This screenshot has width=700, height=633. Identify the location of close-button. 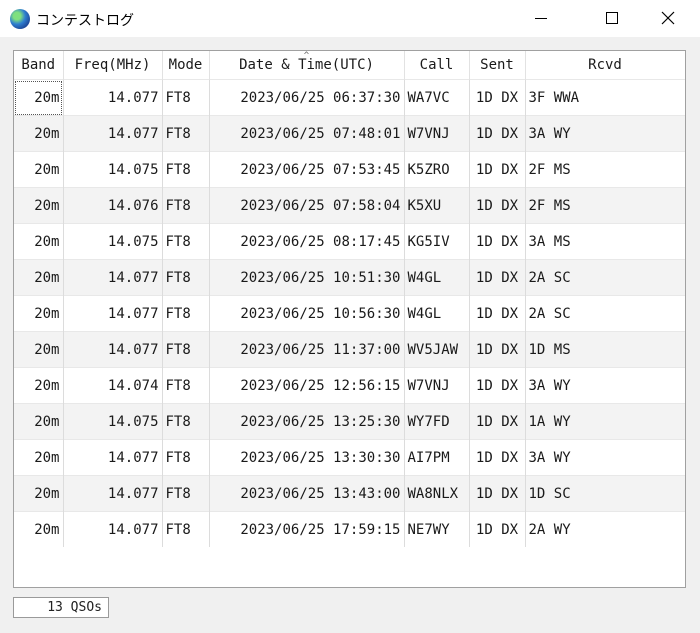
(668, 18).